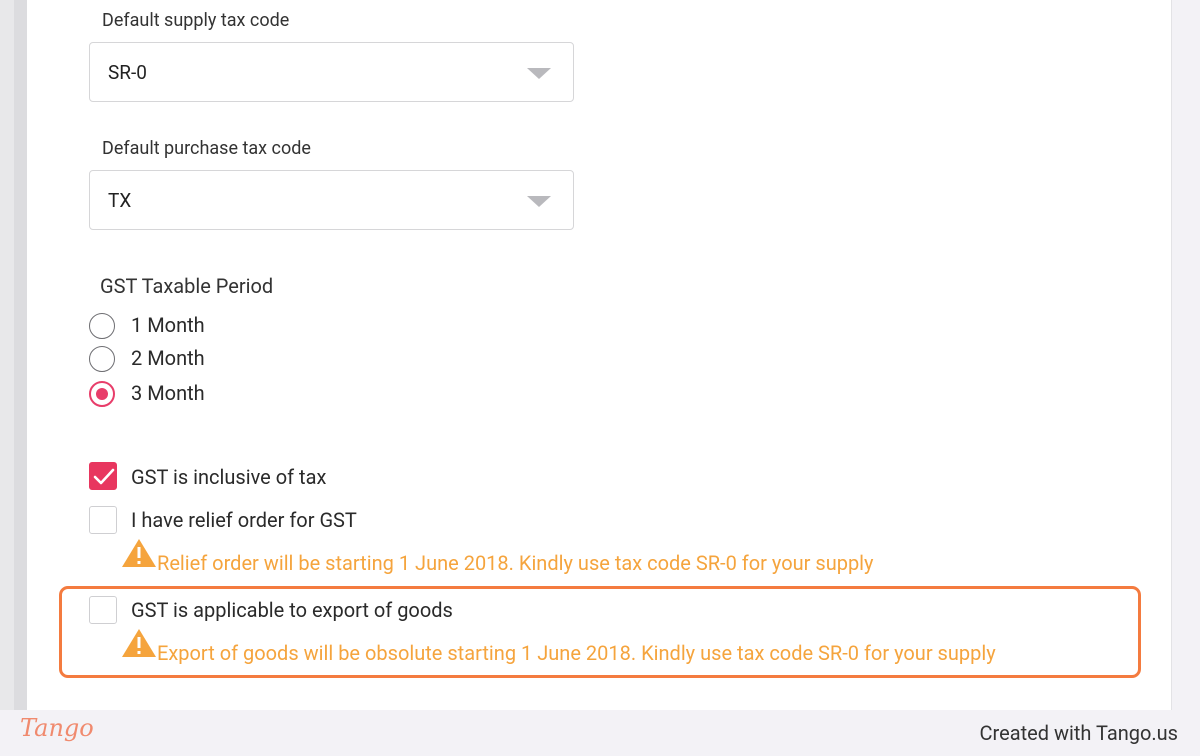 This screenshot has width=1200, height=756. Describe the element at coordinates (127, 72) in the screenshot. I see `supply-tax-value: SR-0` at that location.